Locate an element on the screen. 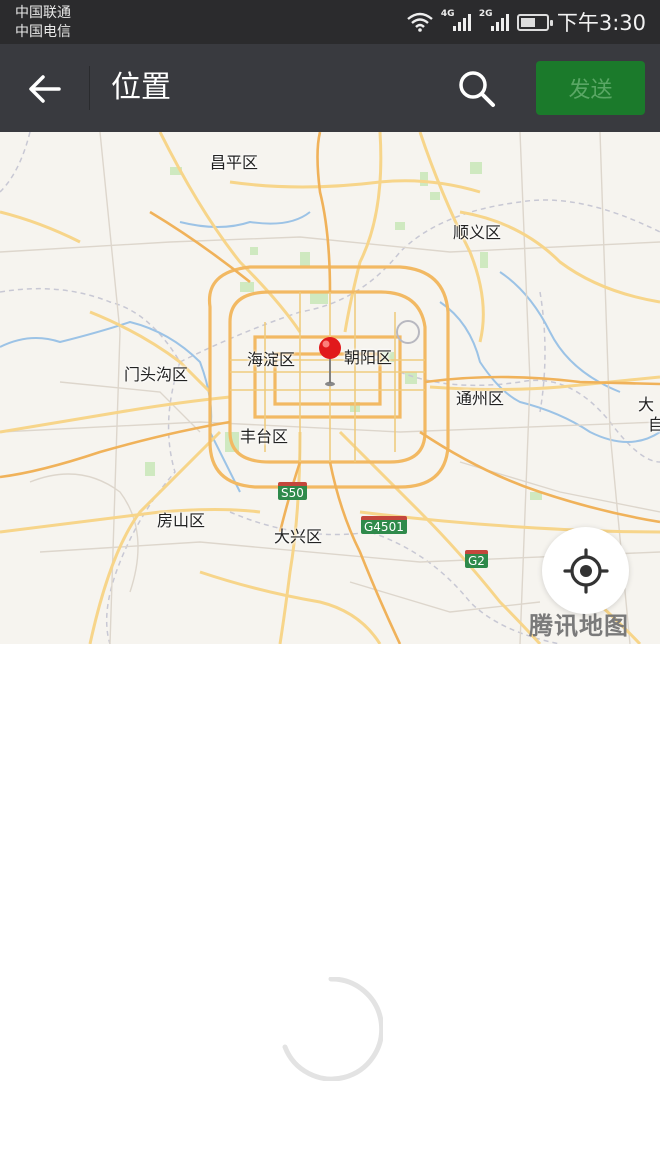  carrier-names: 中国联通 中国电信 is located at coordinates (43, 23).